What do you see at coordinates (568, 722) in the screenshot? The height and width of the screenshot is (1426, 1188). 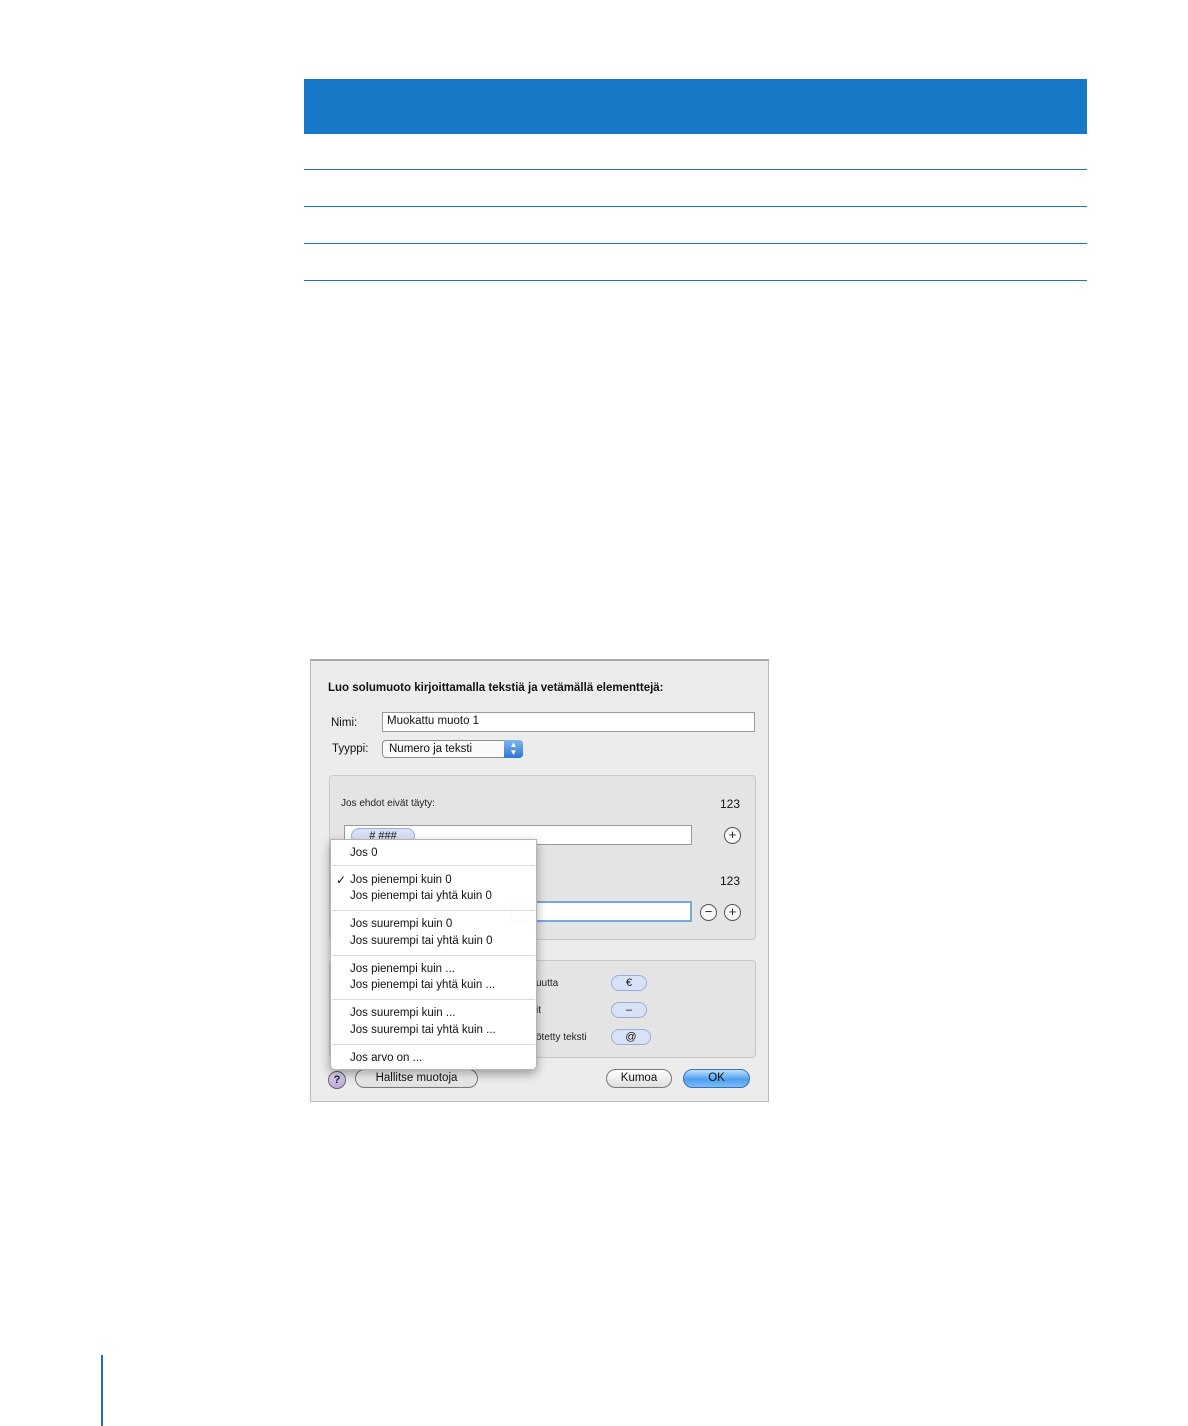 I see `name-input: Muokattu muoto 1` at bounding box center [568, 722].